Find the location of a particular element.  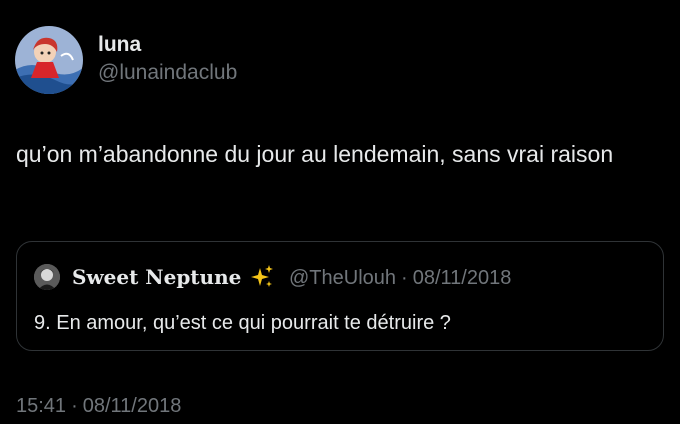

quoted-author-avatar is located at coordinates (47, 277).